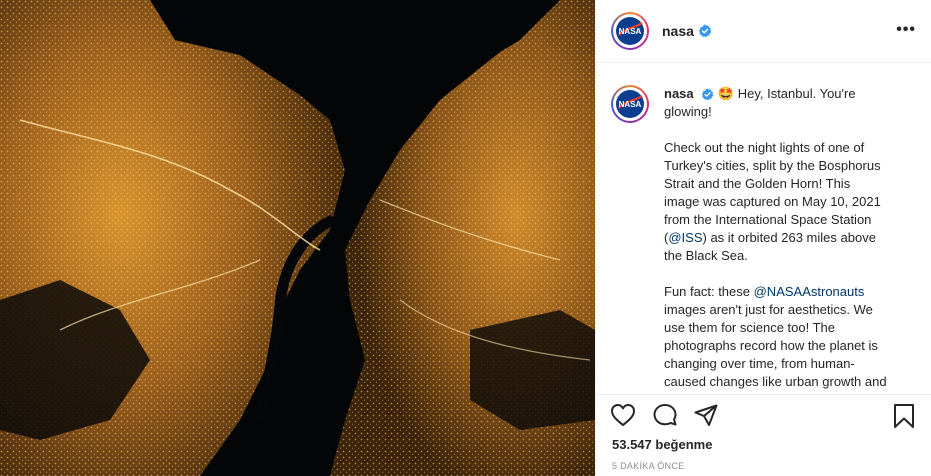 The width and height of the screenshot is (931, 476). What do you see at coordinates (809, 291) in the screenshot?
I see `mention-nasaastronauts-link: @NASAAstronauts` at bounding box center [809, 291].